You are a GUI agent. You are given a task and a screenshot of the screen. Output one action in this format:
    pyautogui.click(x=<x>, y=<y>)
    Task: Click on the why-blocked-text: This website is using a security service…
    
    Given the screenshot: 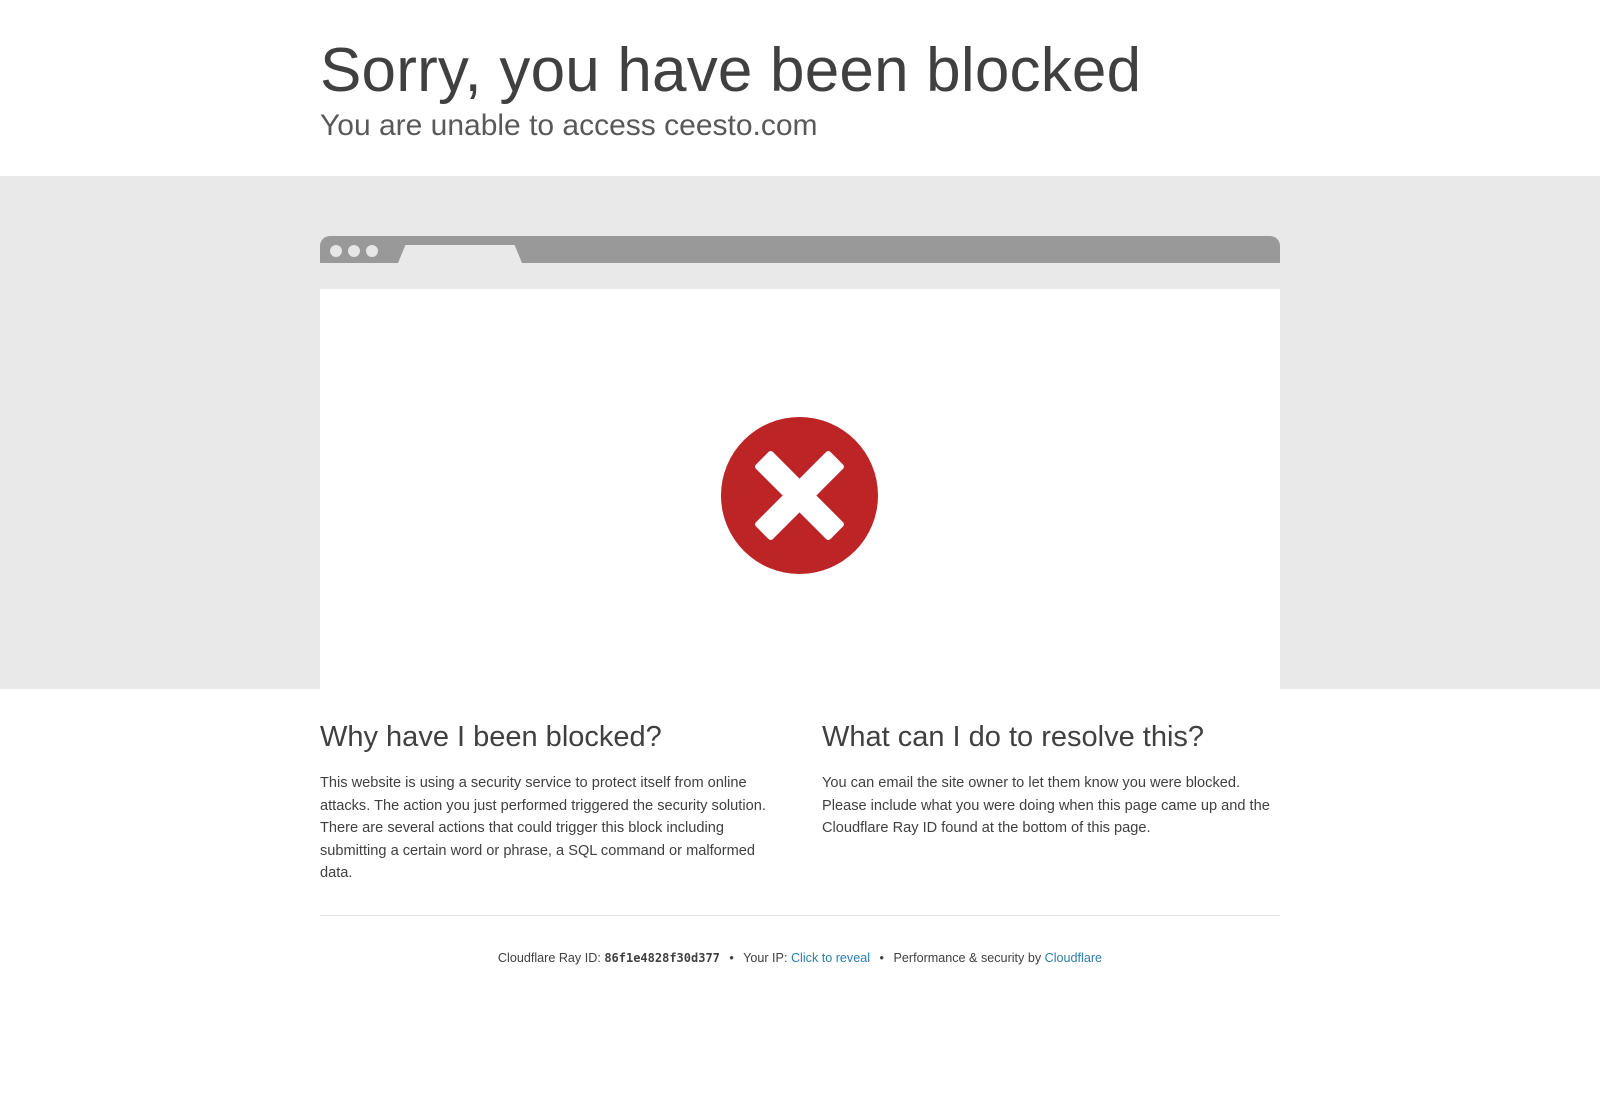 What is the action you would take?
    pyautogui.click(x=543, y=828)
    